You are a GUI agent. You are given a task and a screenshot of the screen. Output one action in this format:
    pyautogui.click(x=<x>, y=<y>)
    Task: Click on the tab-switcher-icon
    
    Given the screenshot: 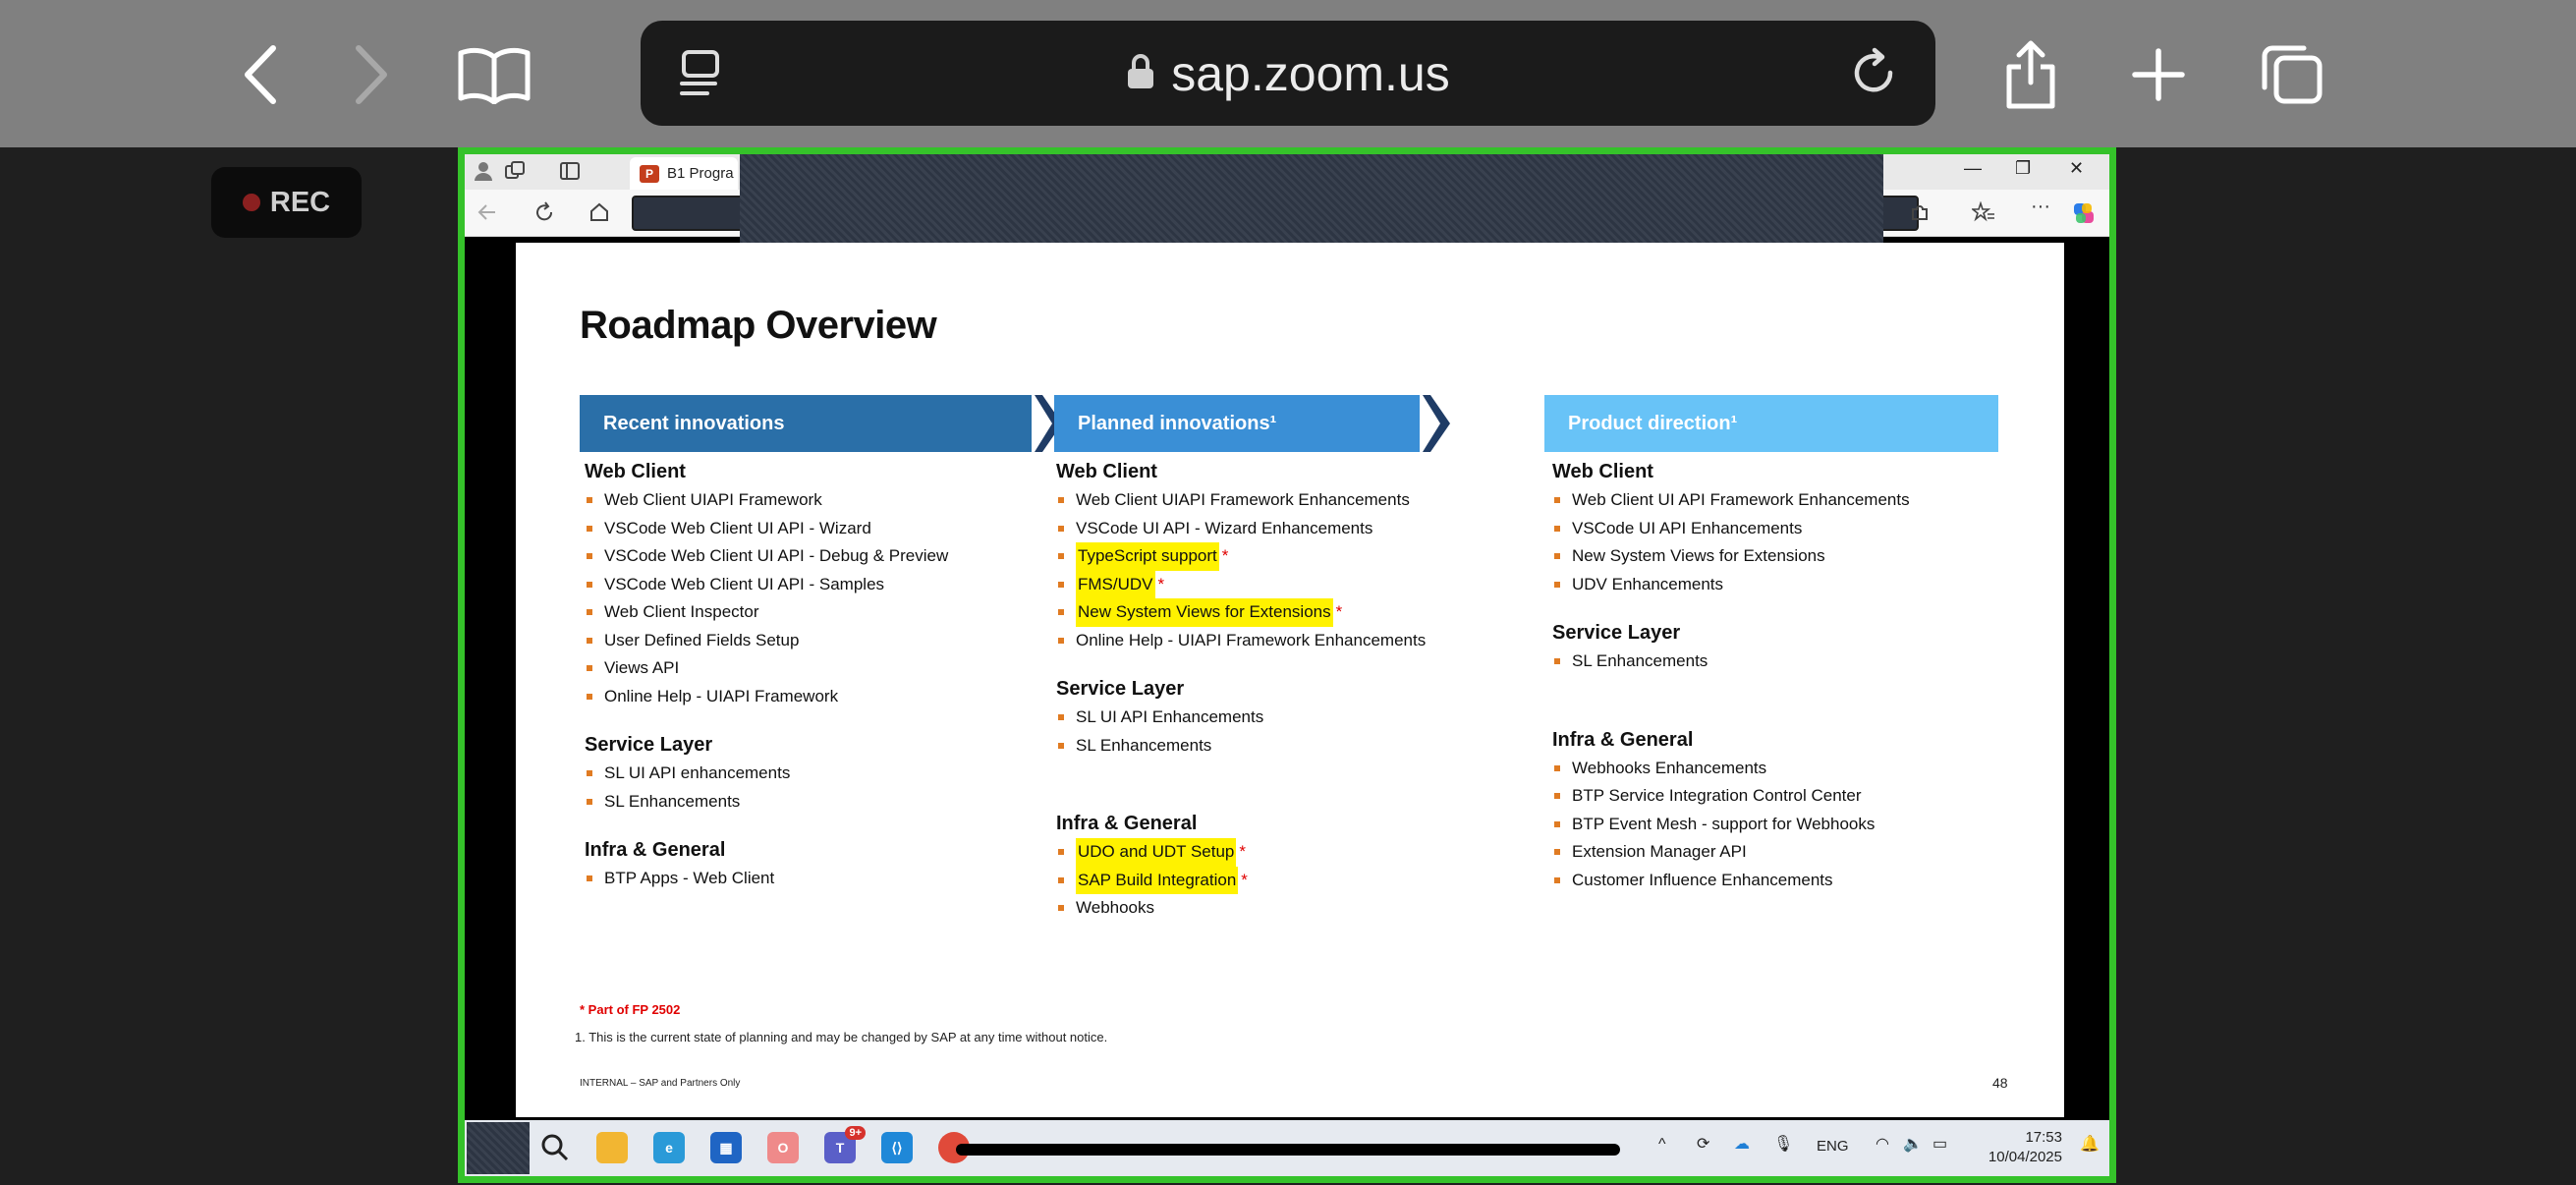 What is the action you would take?
    pyautogui.click(x=2291, y=75)
    